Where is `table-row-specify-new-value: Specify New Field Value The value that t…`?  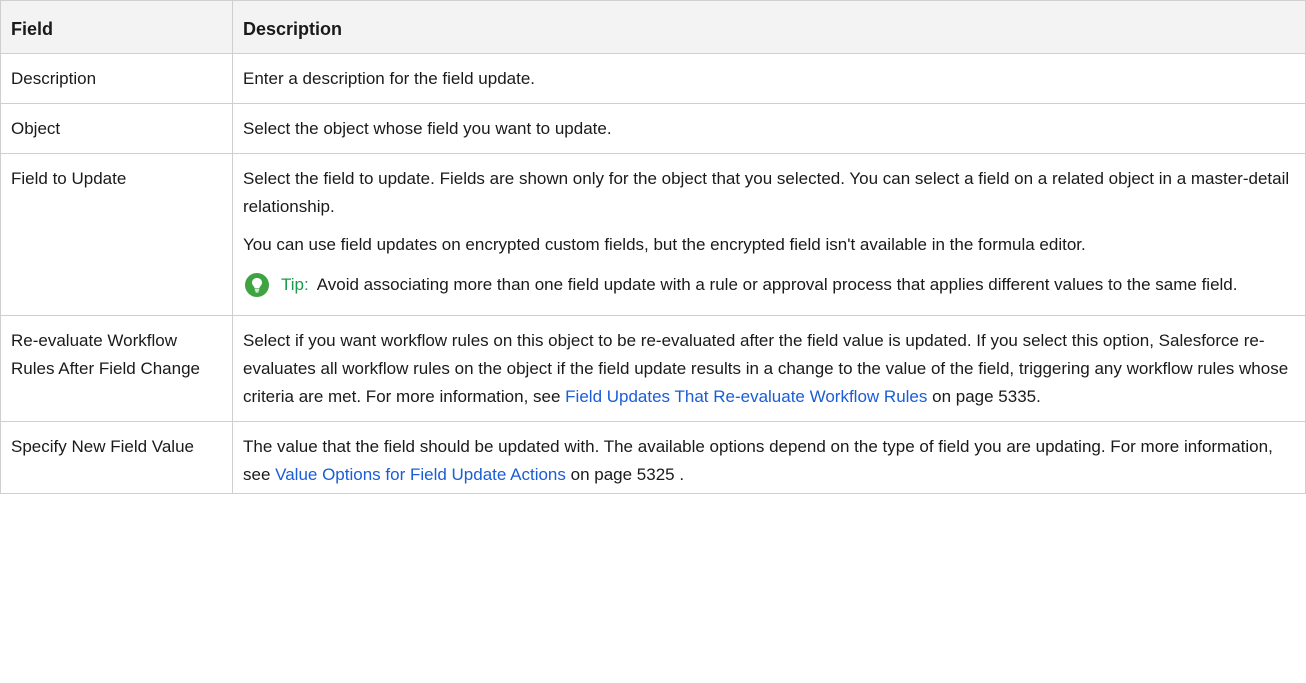 table-row-specify-new-value: Specify New Field Value The value that t… is located at coordinates (653, 457).